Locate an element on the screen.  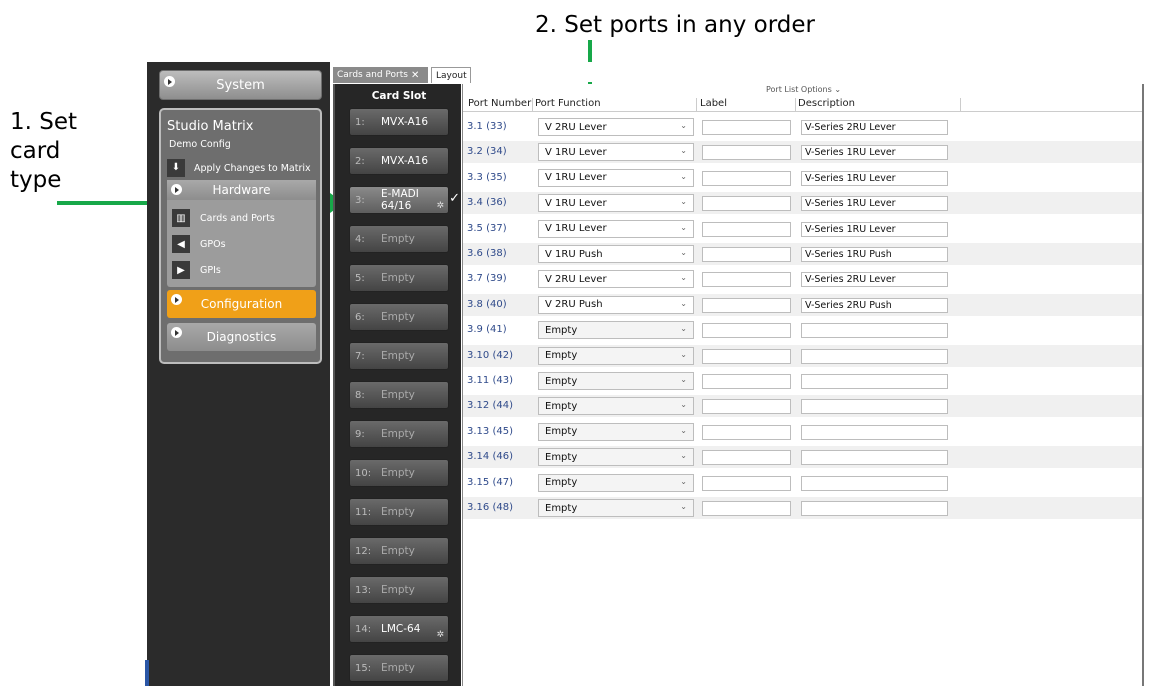
tab-cards-and-ports: Cards and Ports ✕ is located at coordinates (380, 75).